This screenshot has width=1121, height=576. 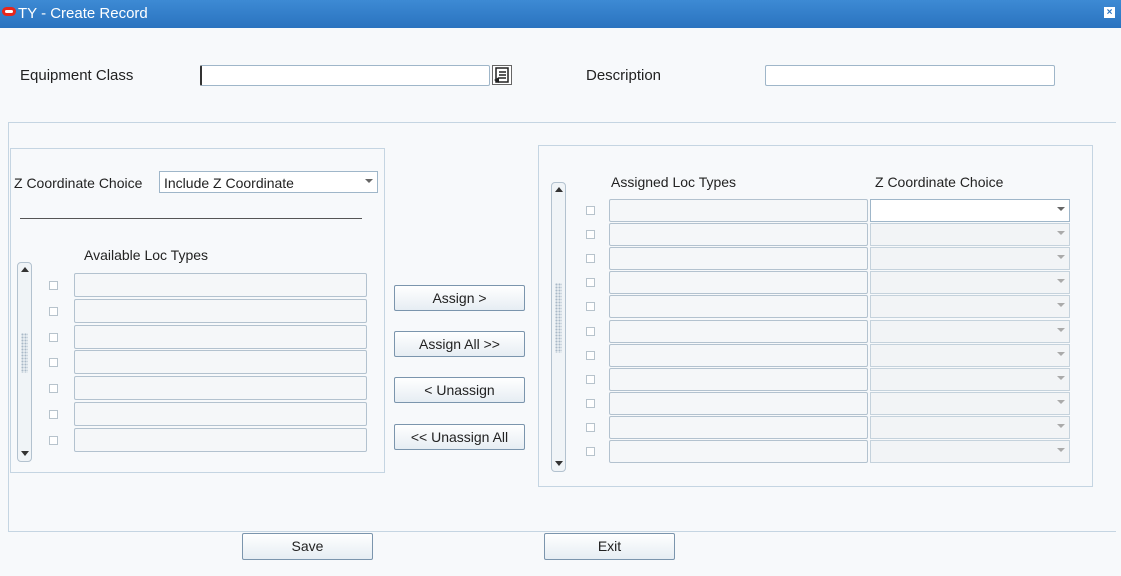 I want to click on available-scrollbar, so click(x=24, y=362).